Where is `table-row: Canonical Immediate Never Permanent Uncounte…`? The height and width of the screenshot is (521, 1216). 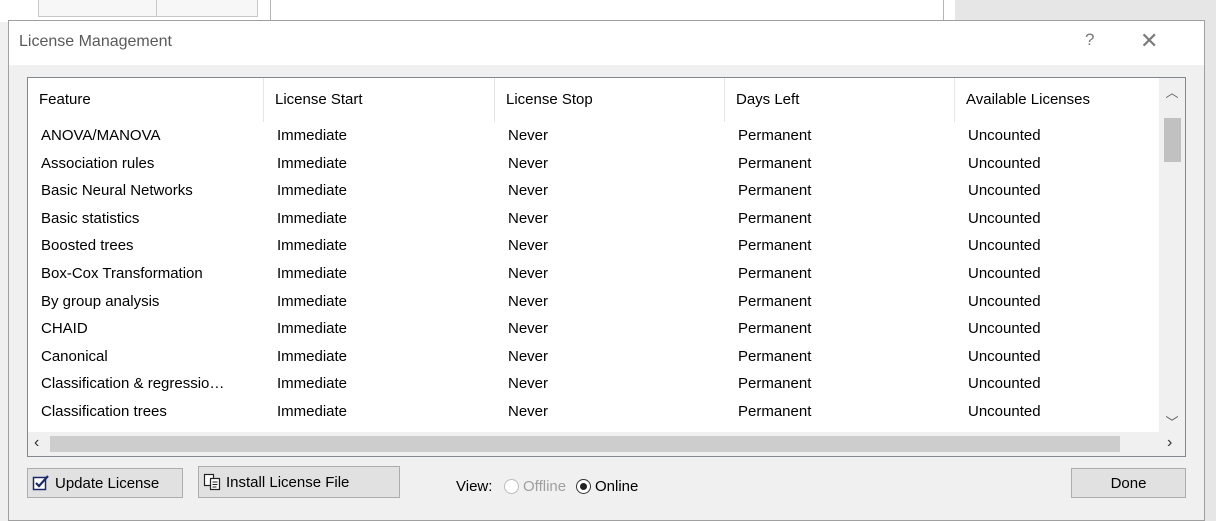 table-row: Canonical Immediate Never Permanent Uncounte… is located at coordinates (593, 357).